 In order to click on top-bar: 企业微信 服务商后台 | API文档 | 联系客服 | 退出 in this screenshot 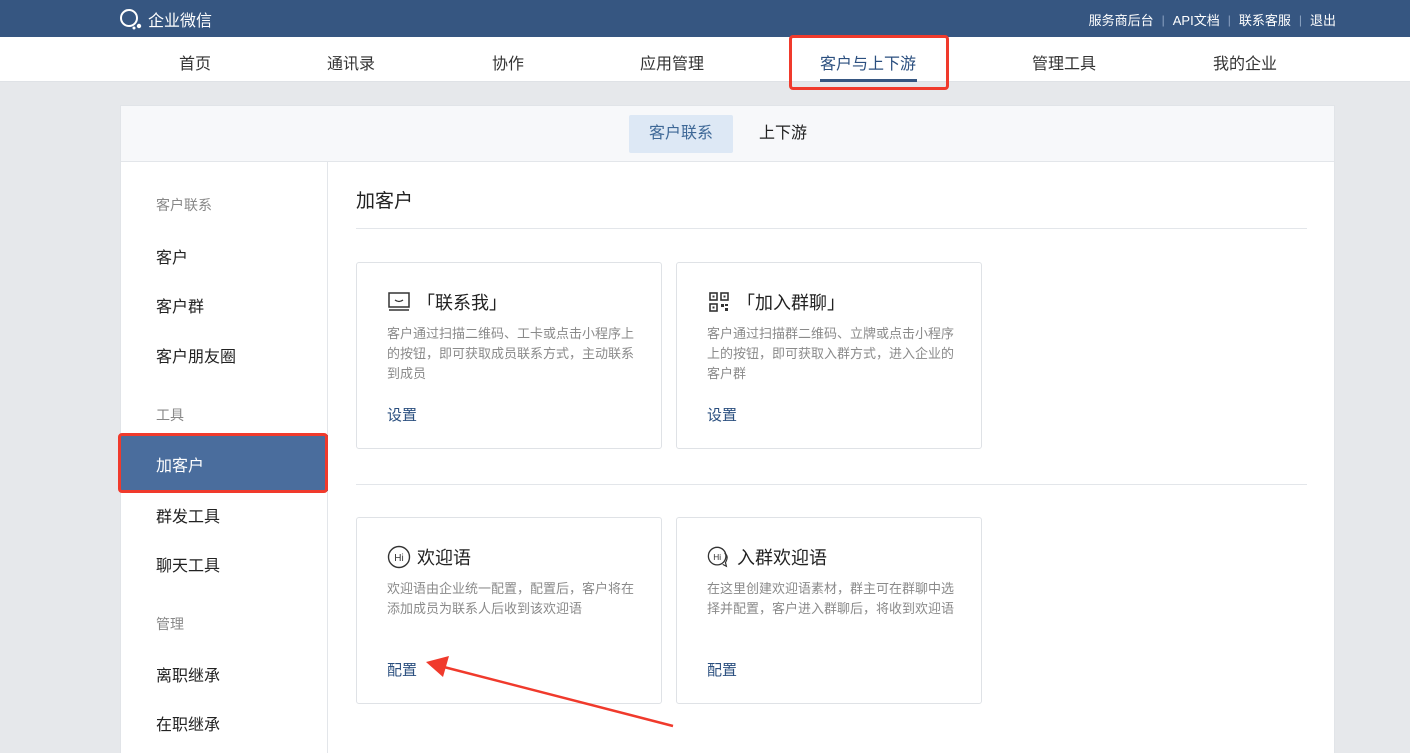, I will do `click(705, 18)`.